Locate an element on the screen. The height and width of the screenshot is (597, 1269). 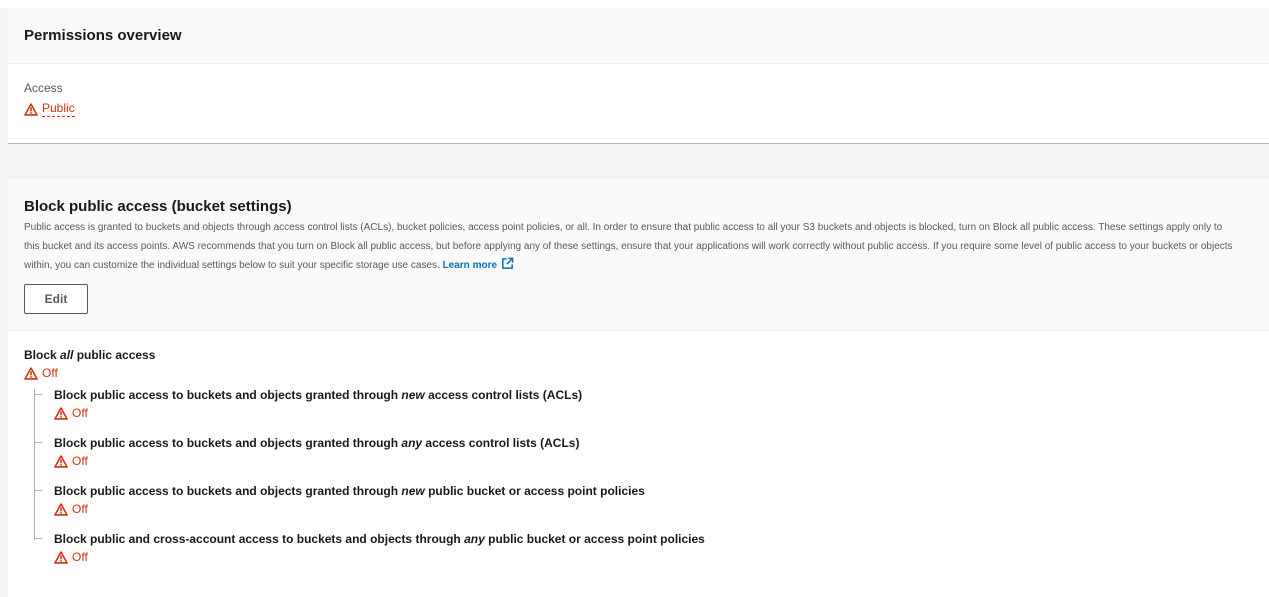
access-value-popover-trigger: Public is located at coordinates (58, 109).